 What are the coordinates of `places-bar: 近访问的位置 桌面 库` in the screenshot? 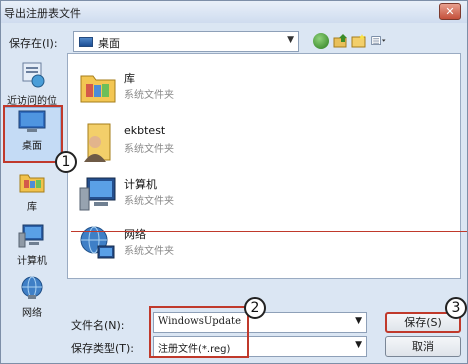 It's located at (32, 208).